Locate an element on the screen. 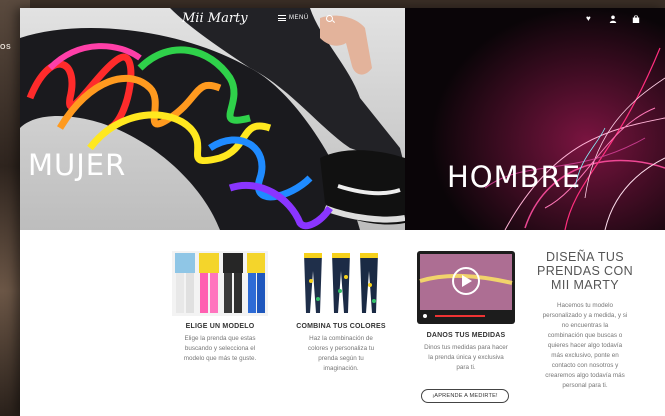 The image size is (665, 416). menu-button: MENÚ is located at coordinates (293, 18).